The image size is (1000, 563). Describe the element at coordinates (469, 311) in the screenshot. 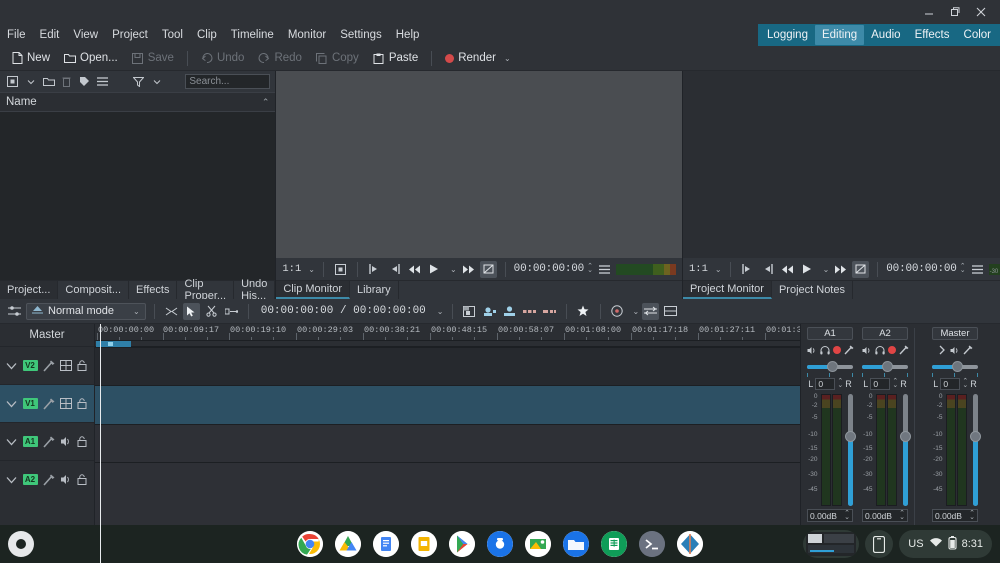

I see `mix-clips-icon` at that location.